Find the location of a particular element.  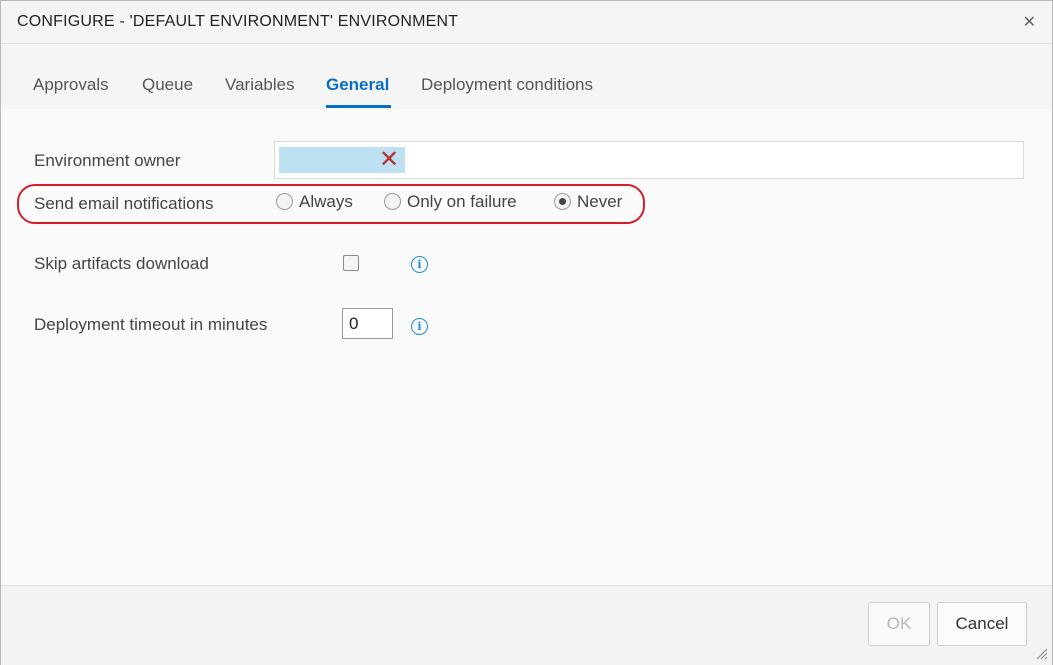

tab-approvals: Approvals is located at coordinates (71, 85).